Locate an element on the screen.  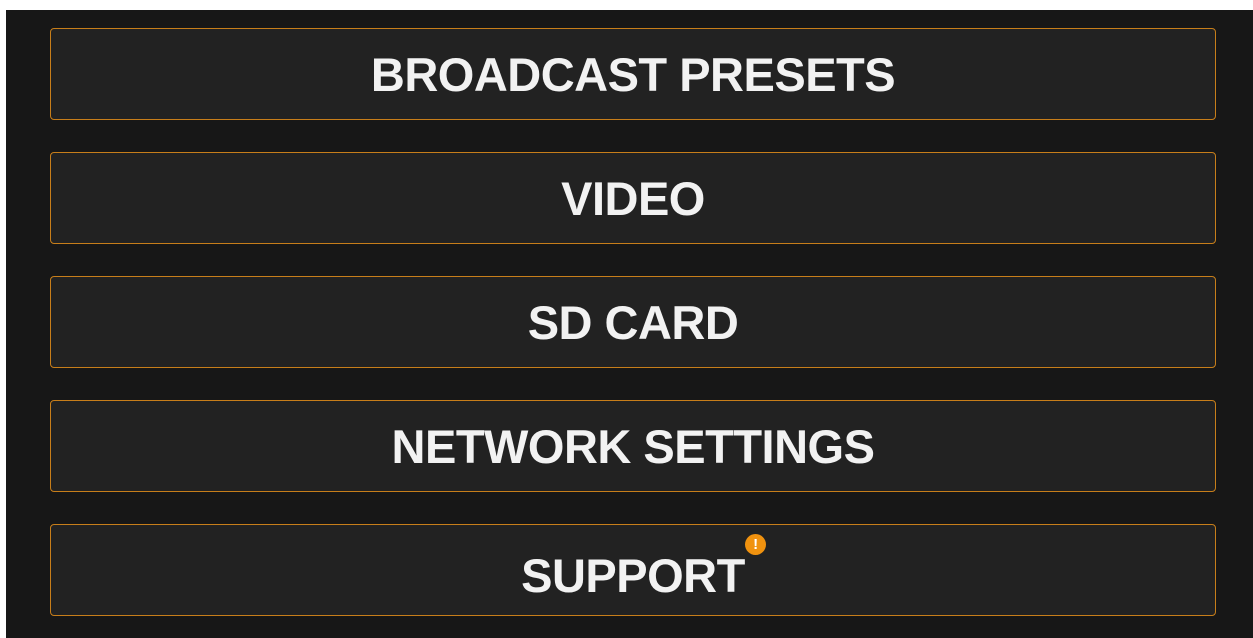
sd-card-label: SD CARD is located at coordinates (633, 322).